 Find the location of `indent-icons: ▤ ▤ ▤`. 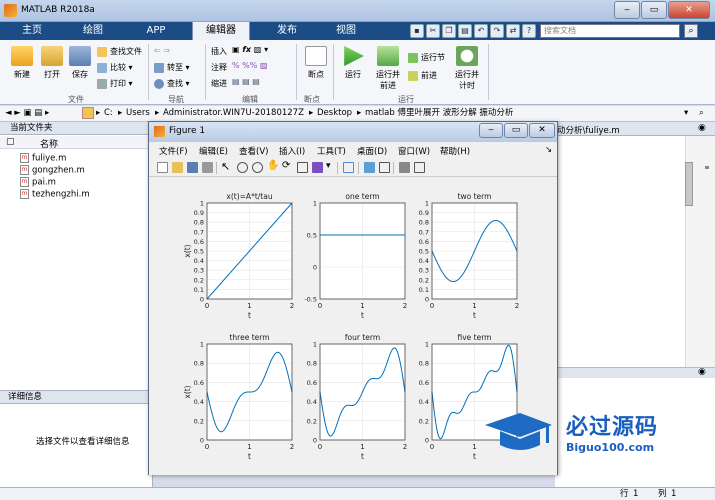

indent-icons: ▤ ▤ ▤ is located at coordinates (246, 81).